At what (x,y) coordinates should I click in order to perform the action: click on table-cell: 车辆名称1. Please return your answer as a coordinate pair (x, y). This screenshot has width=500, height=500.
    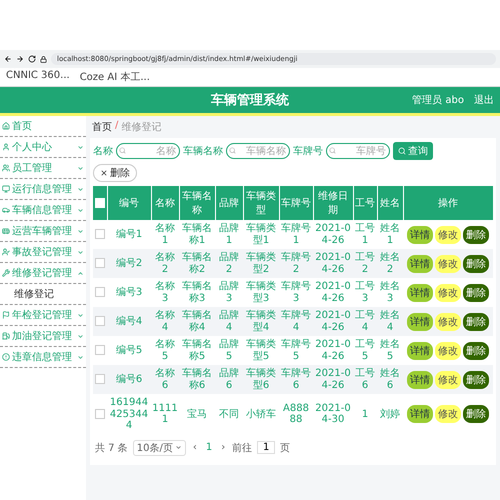
    Looking at the image, I should click on (197, 234).